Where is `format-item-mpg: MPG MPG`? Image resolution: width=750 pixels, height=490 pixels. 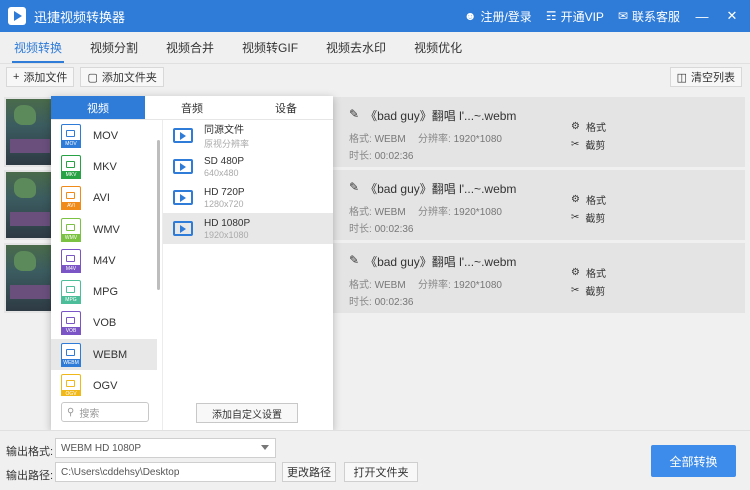
format-item-mpg: MPG MPG is located at coordinates (104, 291).